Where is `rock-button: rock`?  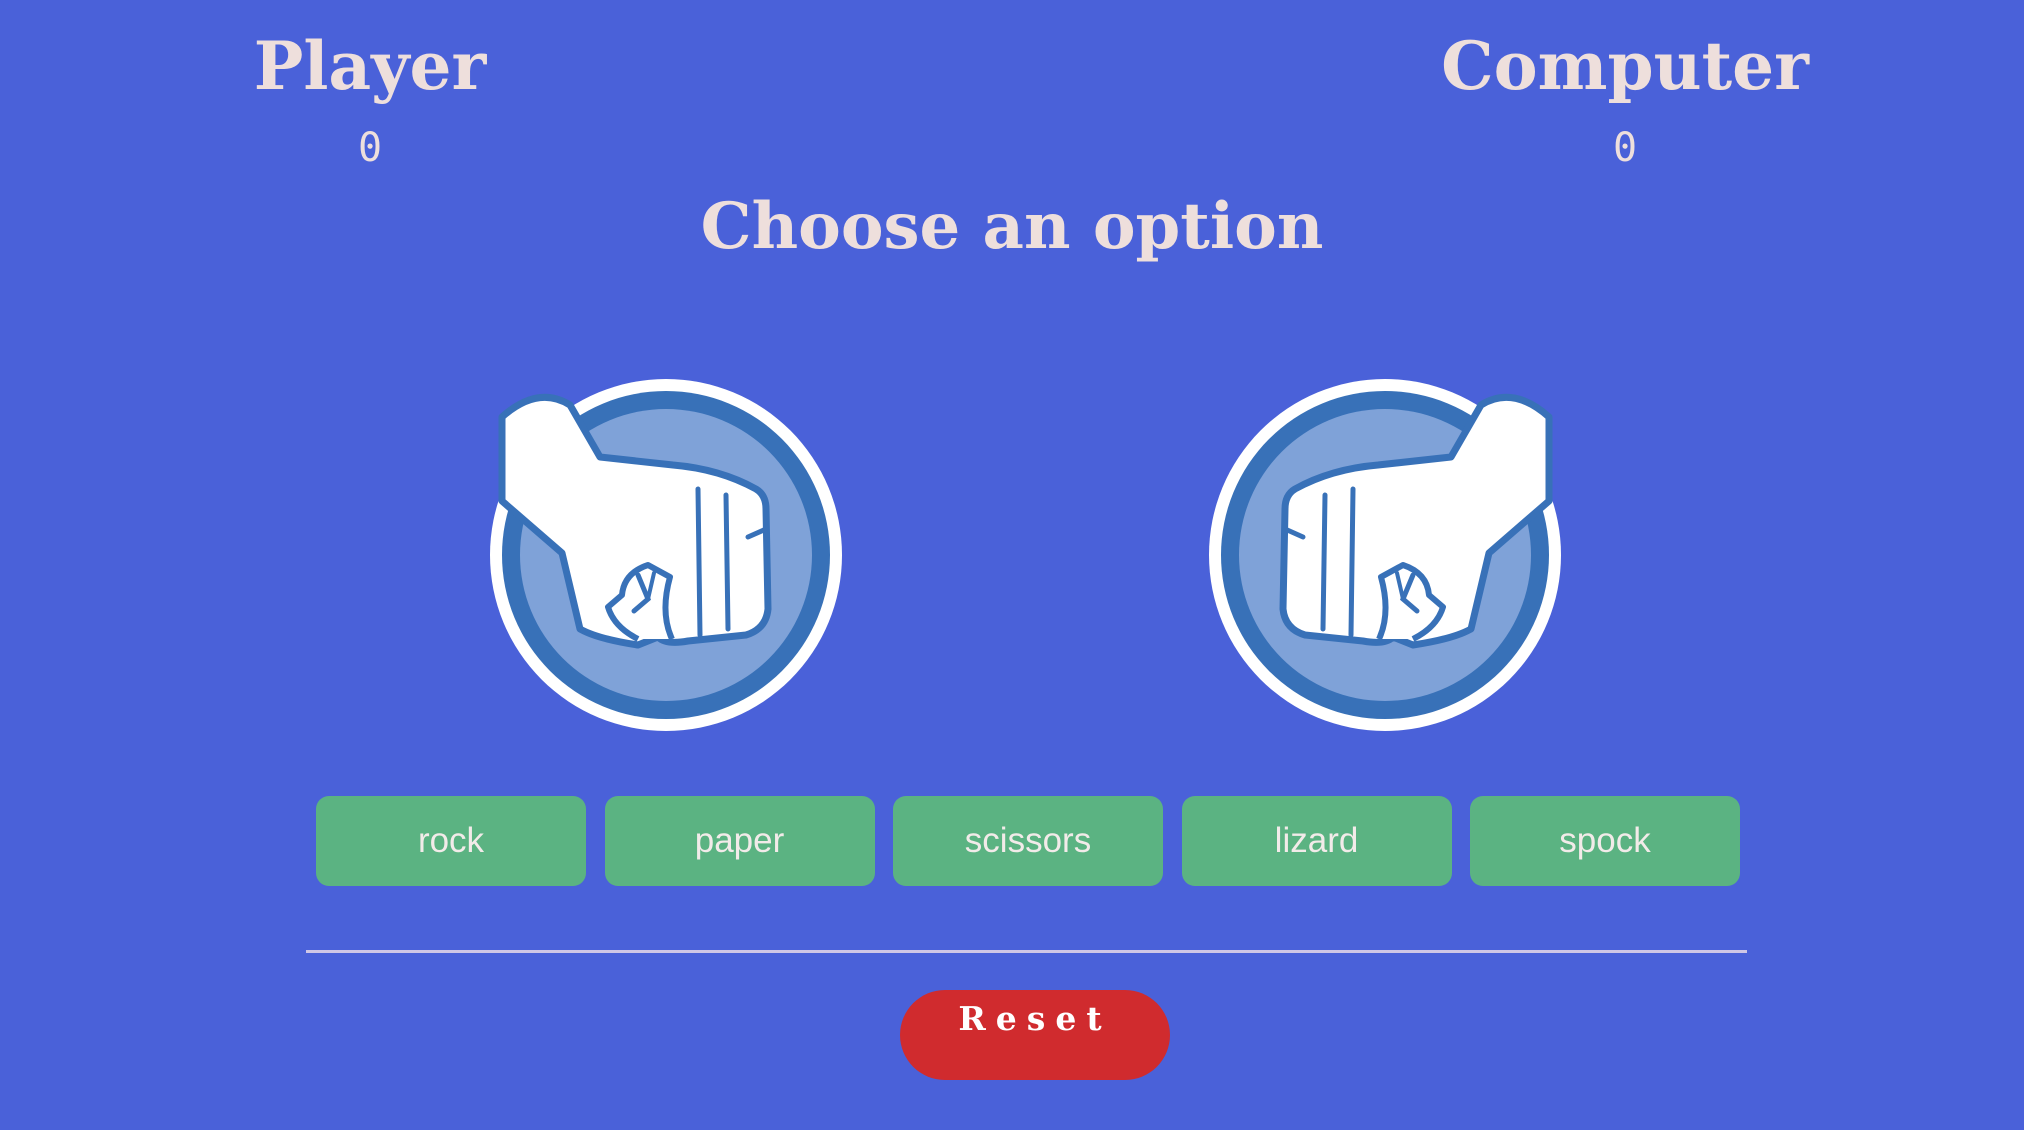
rock-button: rock is located at coordinates (451, 841).